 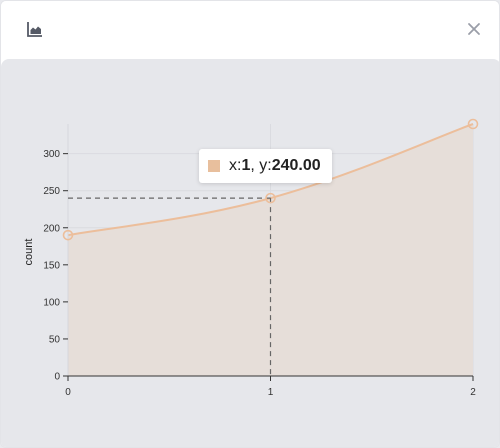 I want to click on y-tick-label: 300, so click(x=51, y=154).